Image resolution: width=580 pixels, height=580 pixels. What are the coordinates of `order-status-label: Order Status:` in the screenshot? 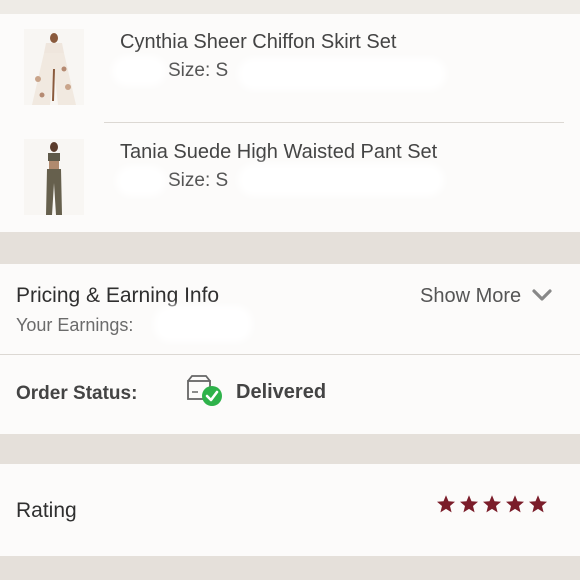 It's located at (77, 393).